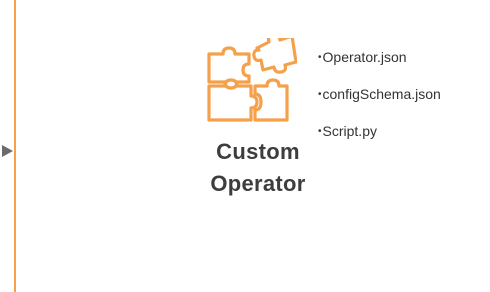  Describe the element at coordinates (379, 140) in the screenshot. I see `file-item: •Script.py` at that location.